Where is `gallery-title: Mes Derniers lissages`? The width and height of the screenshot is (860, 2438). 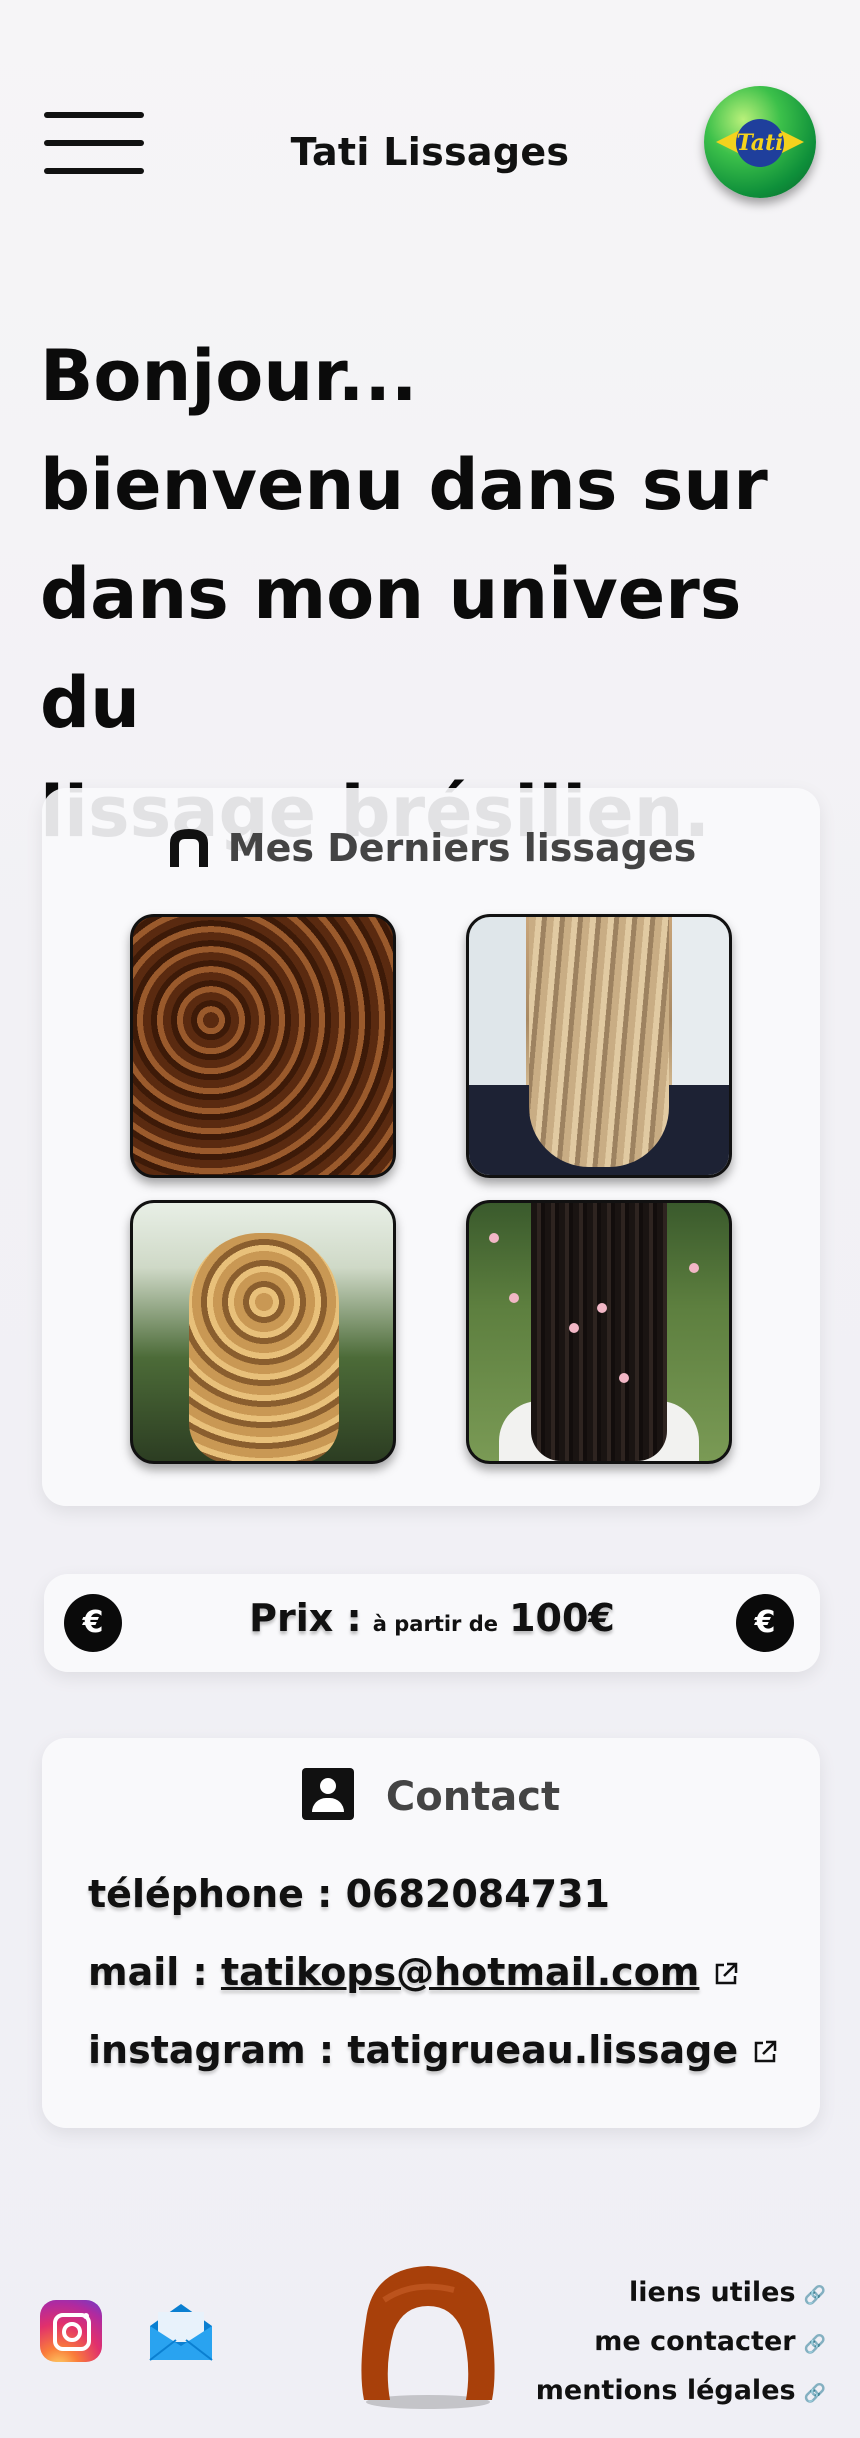 gallery-title: Mes Derniers lissages is located at coordinates (462, 848).